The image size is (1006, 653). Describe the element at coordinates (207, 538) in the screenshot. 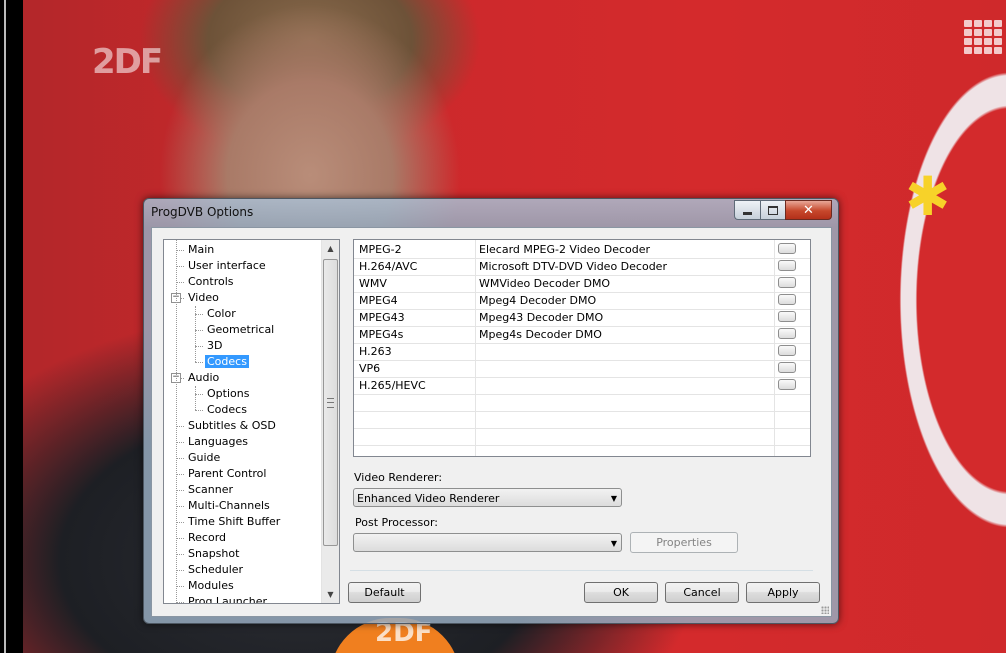

I see `tree-item: Record` at that location.